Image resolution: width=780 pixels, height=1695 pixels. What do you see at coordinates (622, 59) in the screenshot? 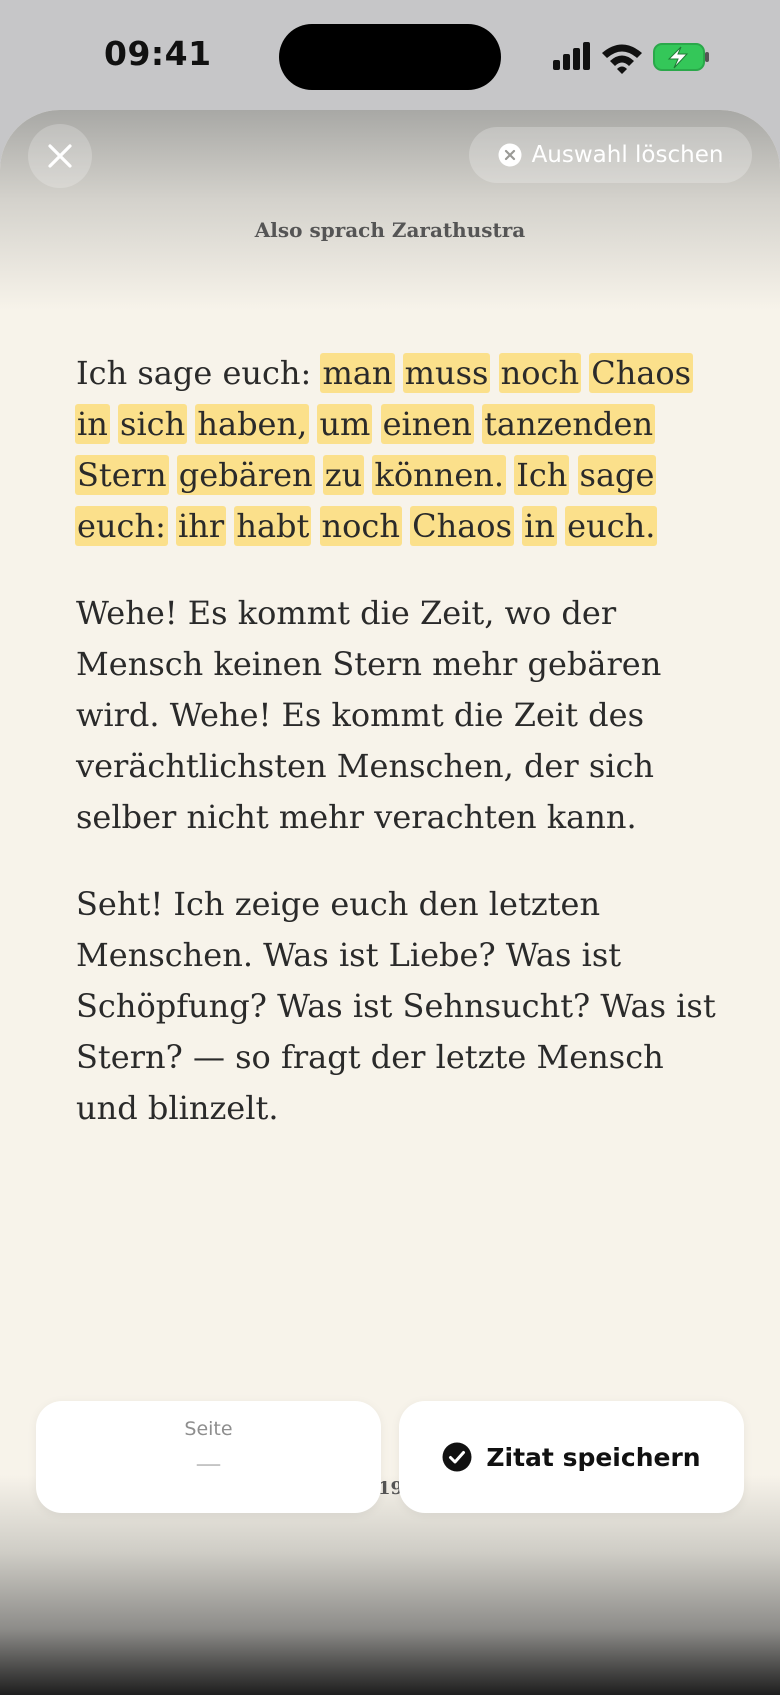
I see `wifi-icon` at bounding box center [622, 59].